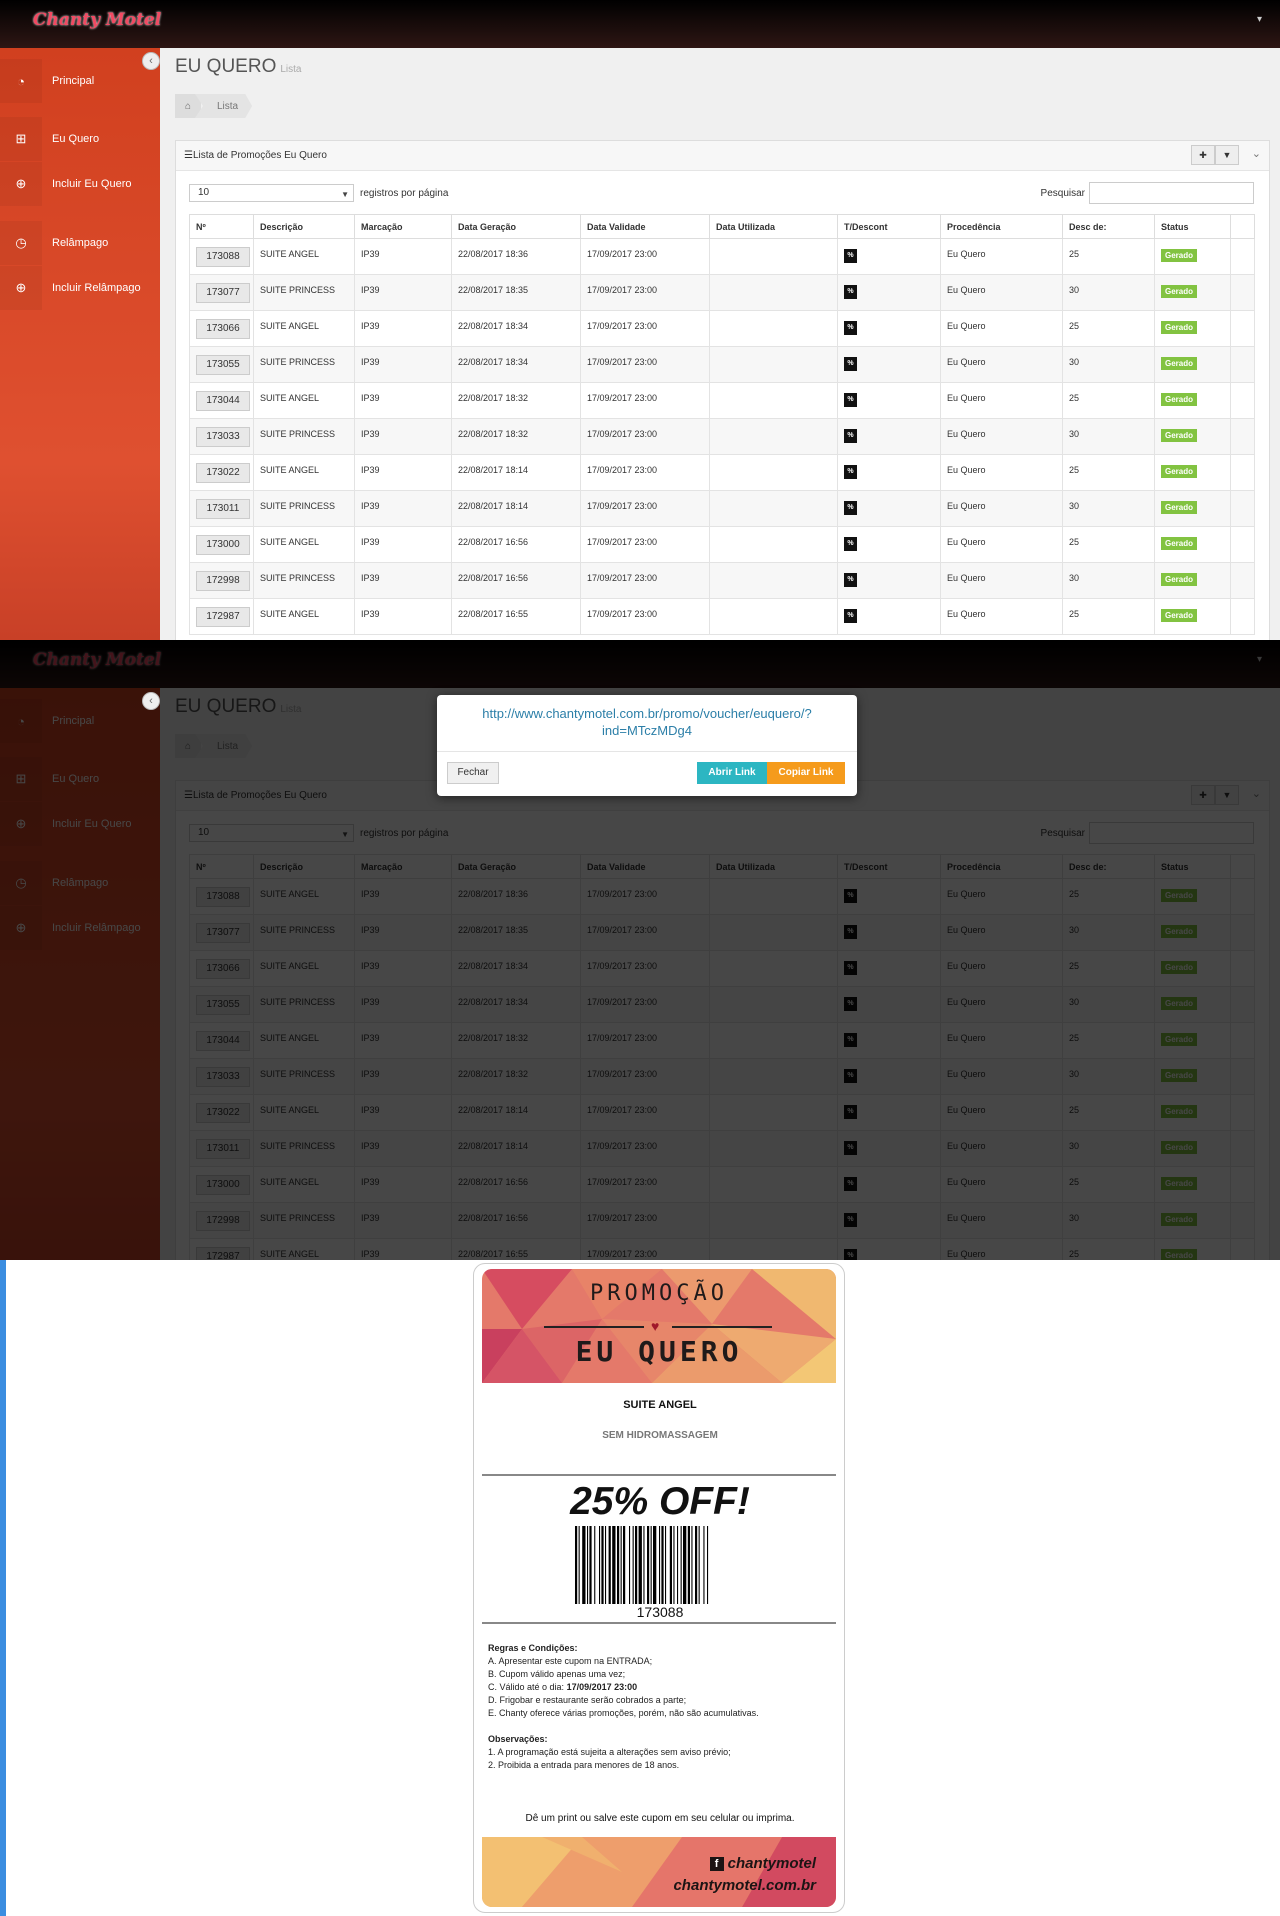 The height and width of the screenshot is (1916, 1280). I want to click on column-header: Desc de:, so click(1108, 226).